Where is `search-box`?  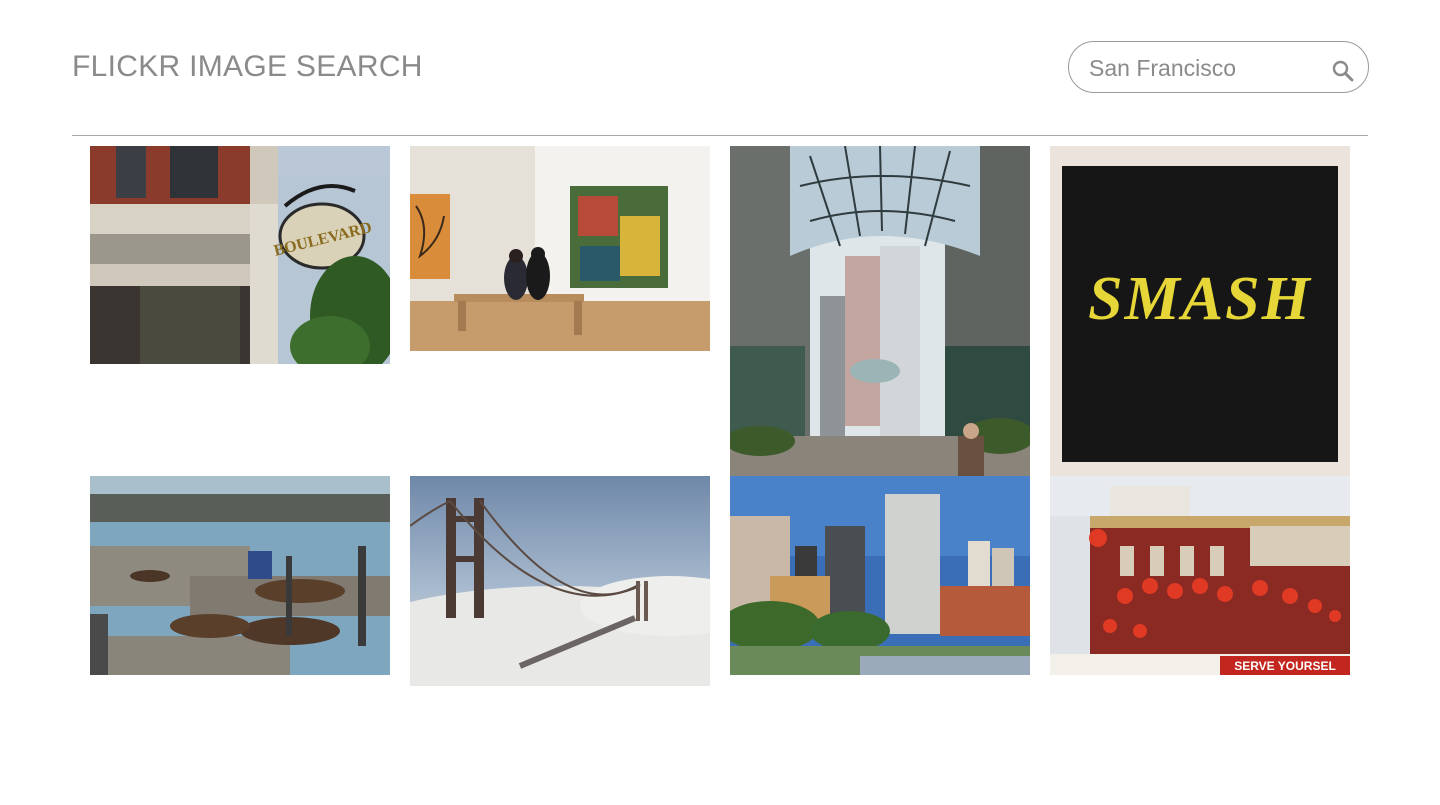 search-box is located at coordinates (1218, 67).